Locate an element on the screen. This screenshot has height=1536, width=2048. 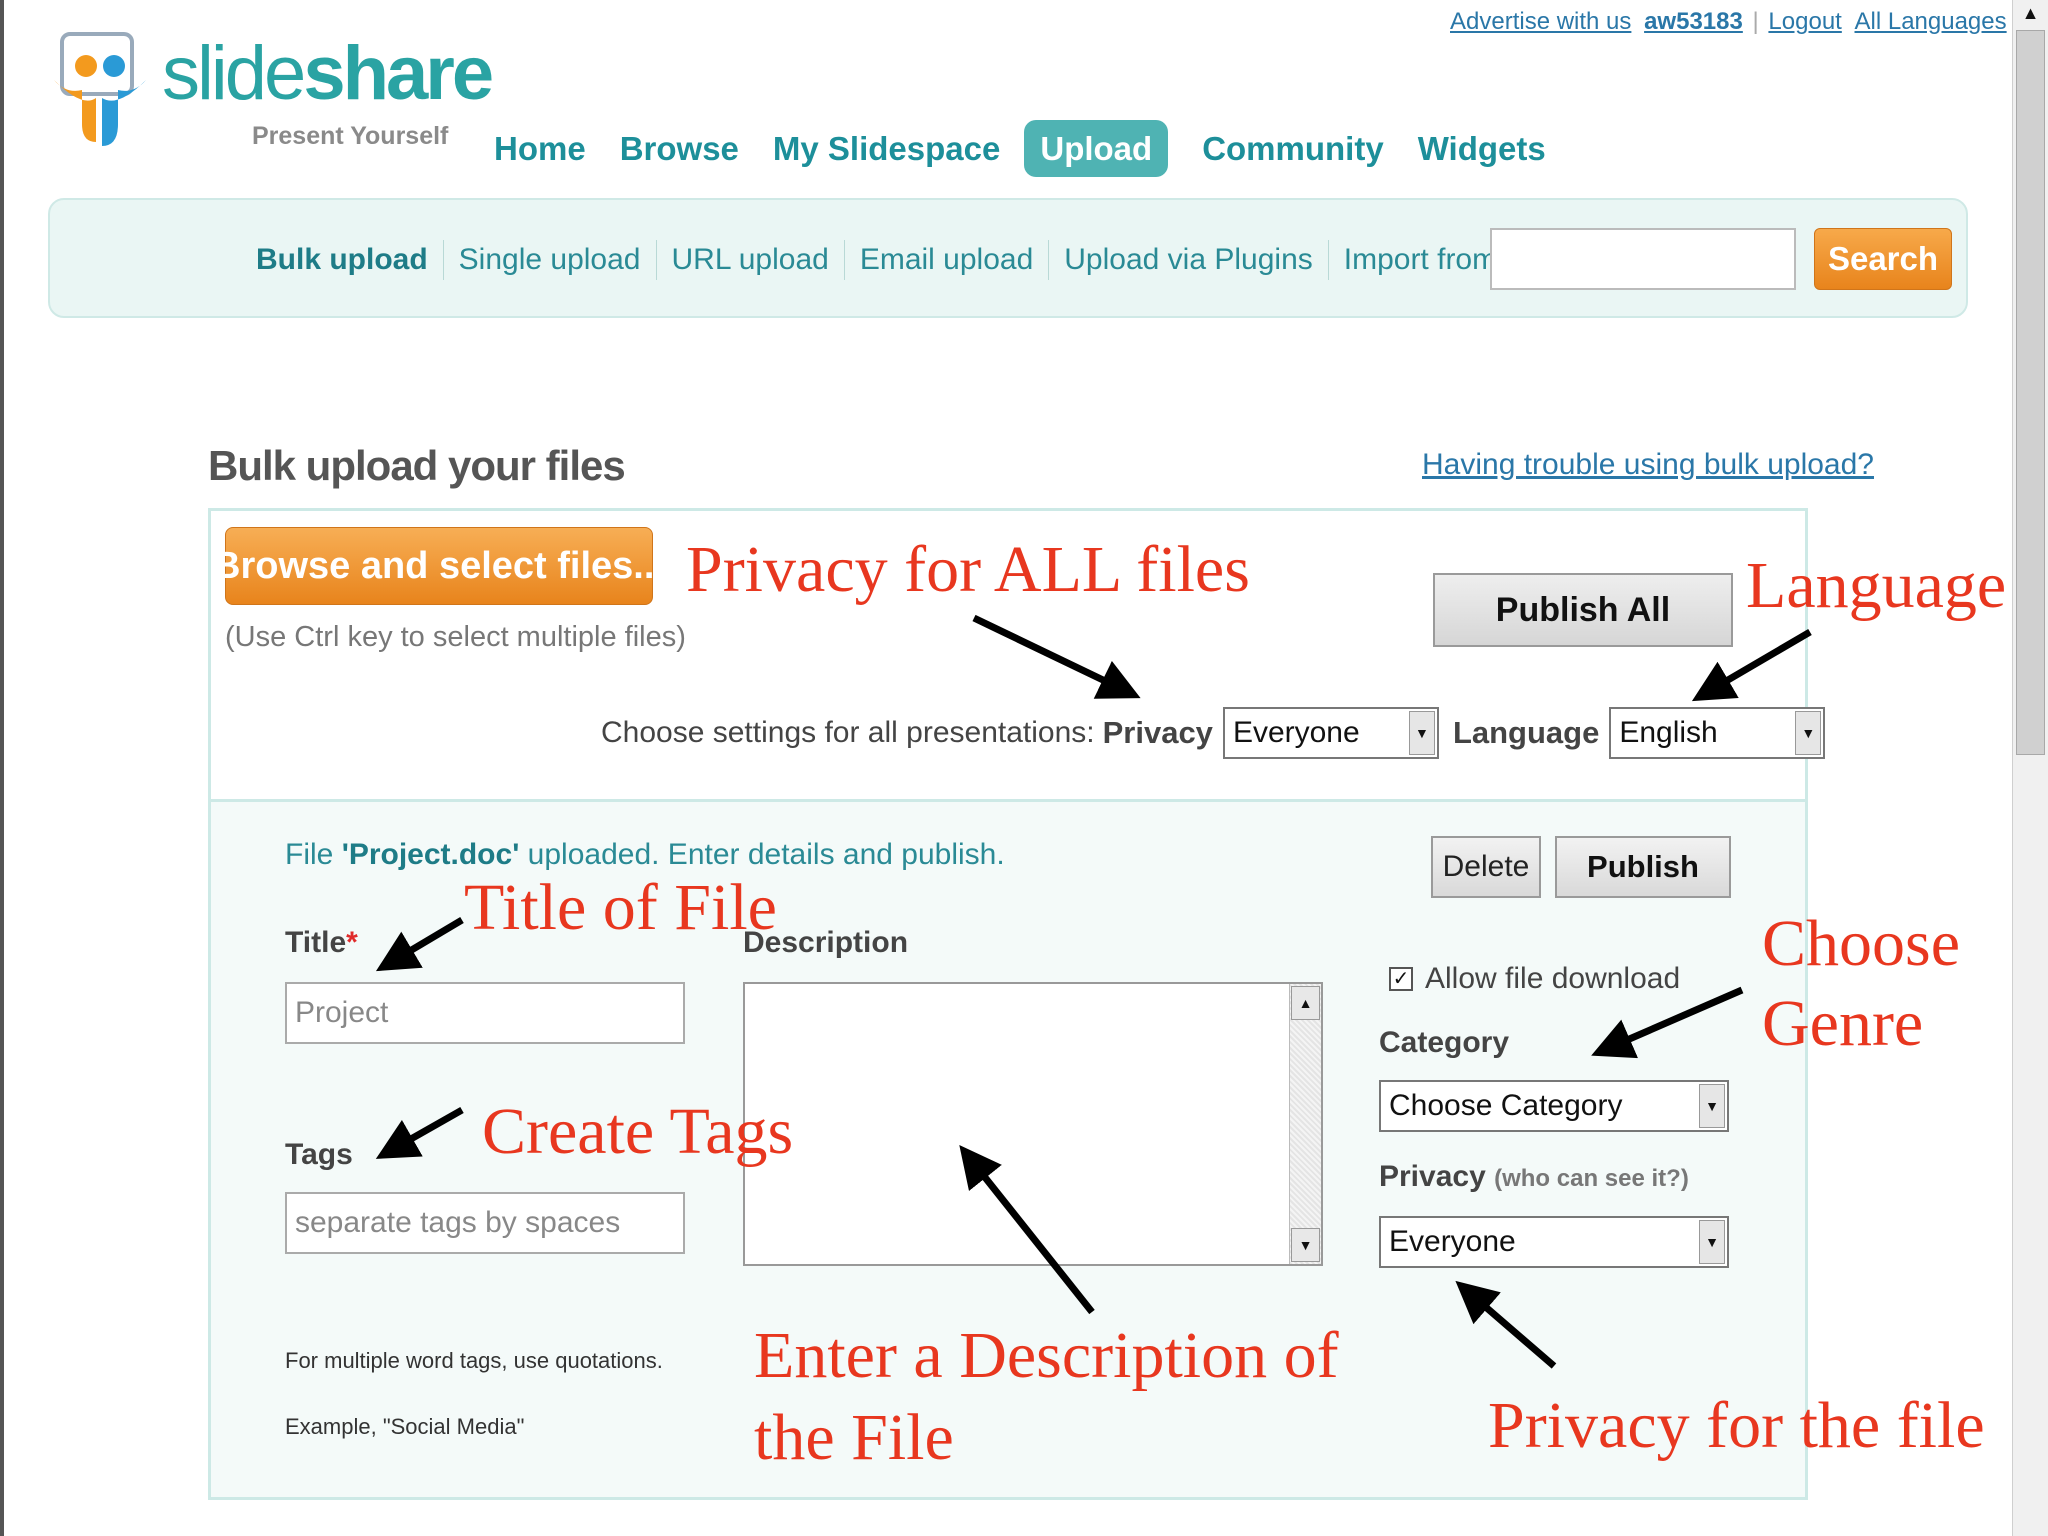
arrow-tags is located at coordinates (419, 1132).